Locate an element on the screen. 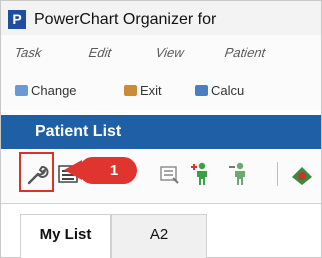 The height and width of the screenshot is (258, 322). people-icon is located at coordinates (21, 90).